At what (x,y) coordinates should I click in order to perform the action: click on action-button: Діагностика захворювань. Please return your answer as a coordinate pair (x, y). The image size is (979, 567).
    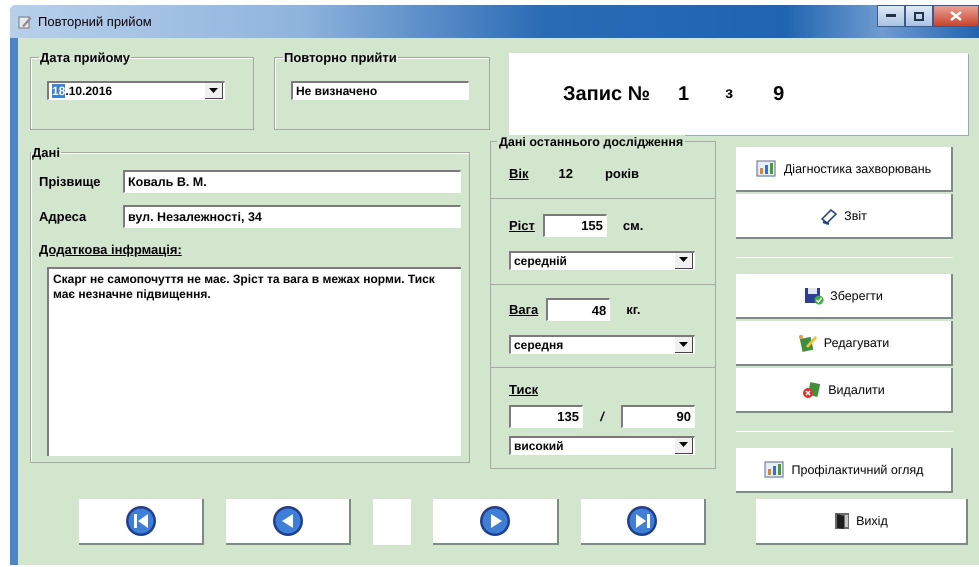
    Looking at the image, I should click on (844, 169).